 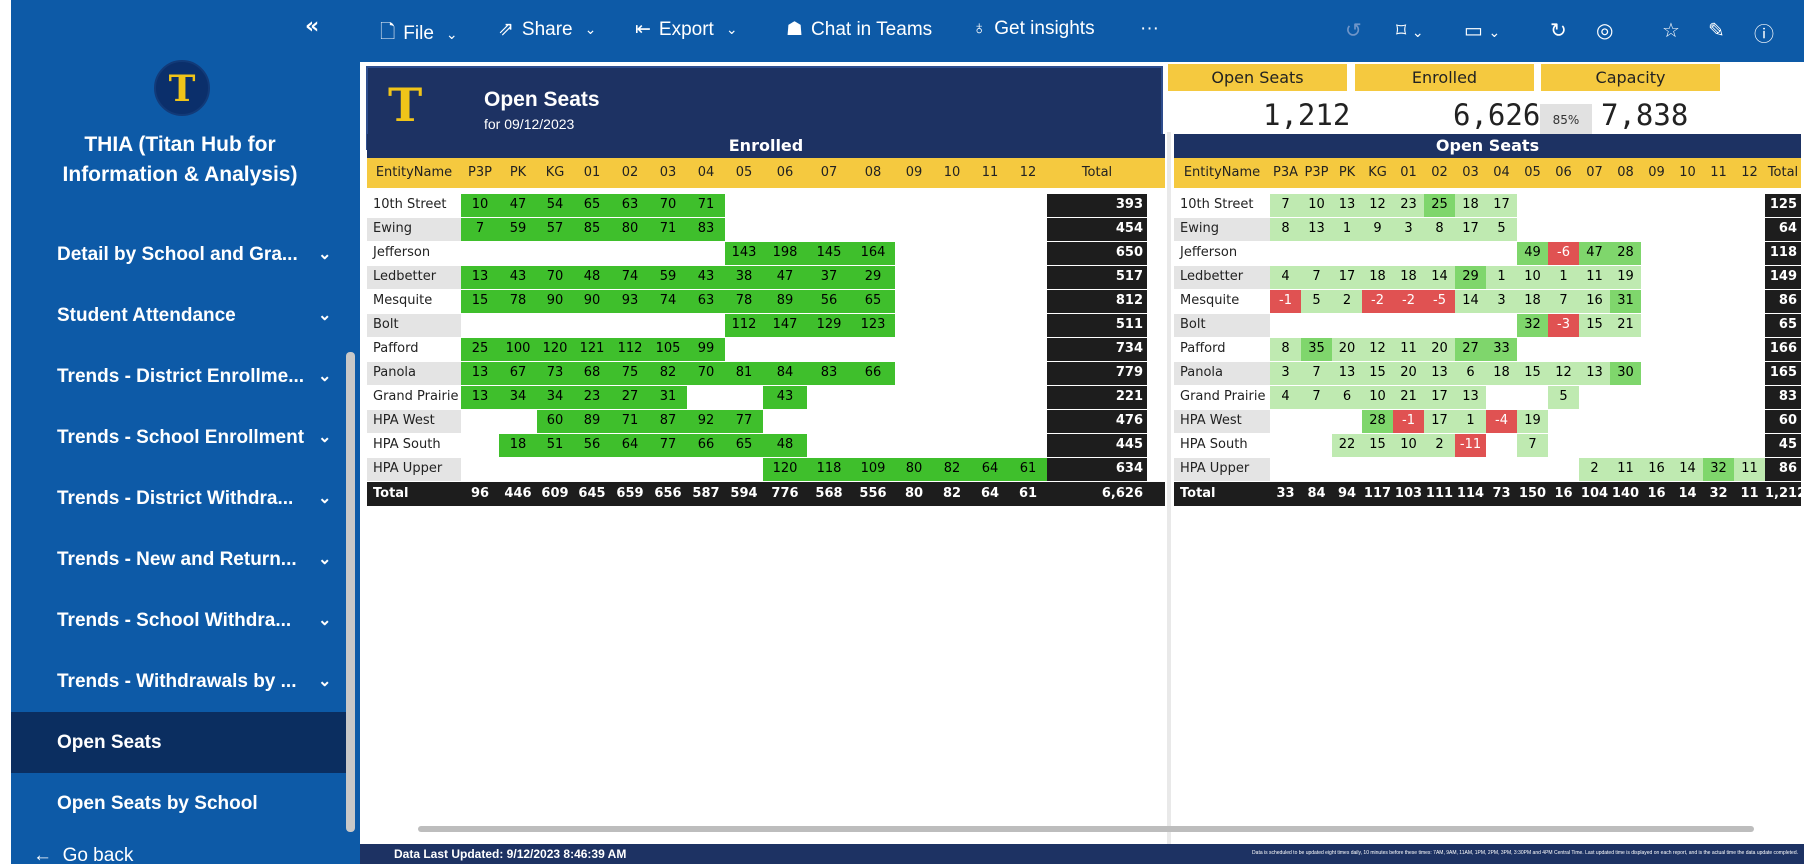 I want to click on undo-icon: ↺, so click(x=1353, y=30).